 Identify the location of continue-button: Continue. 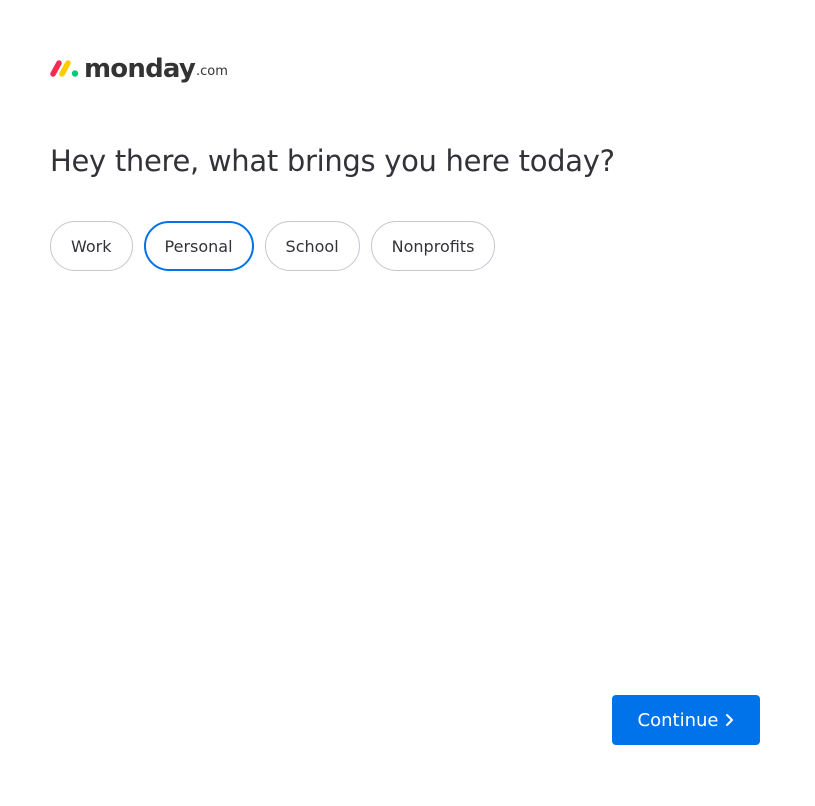
(686, 720).